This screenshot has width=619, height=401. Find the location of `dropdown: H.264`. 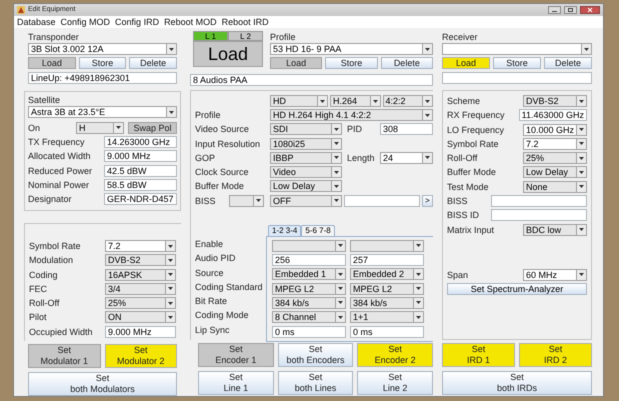

dropdown: H.264 is located at coordinates (355, 101).